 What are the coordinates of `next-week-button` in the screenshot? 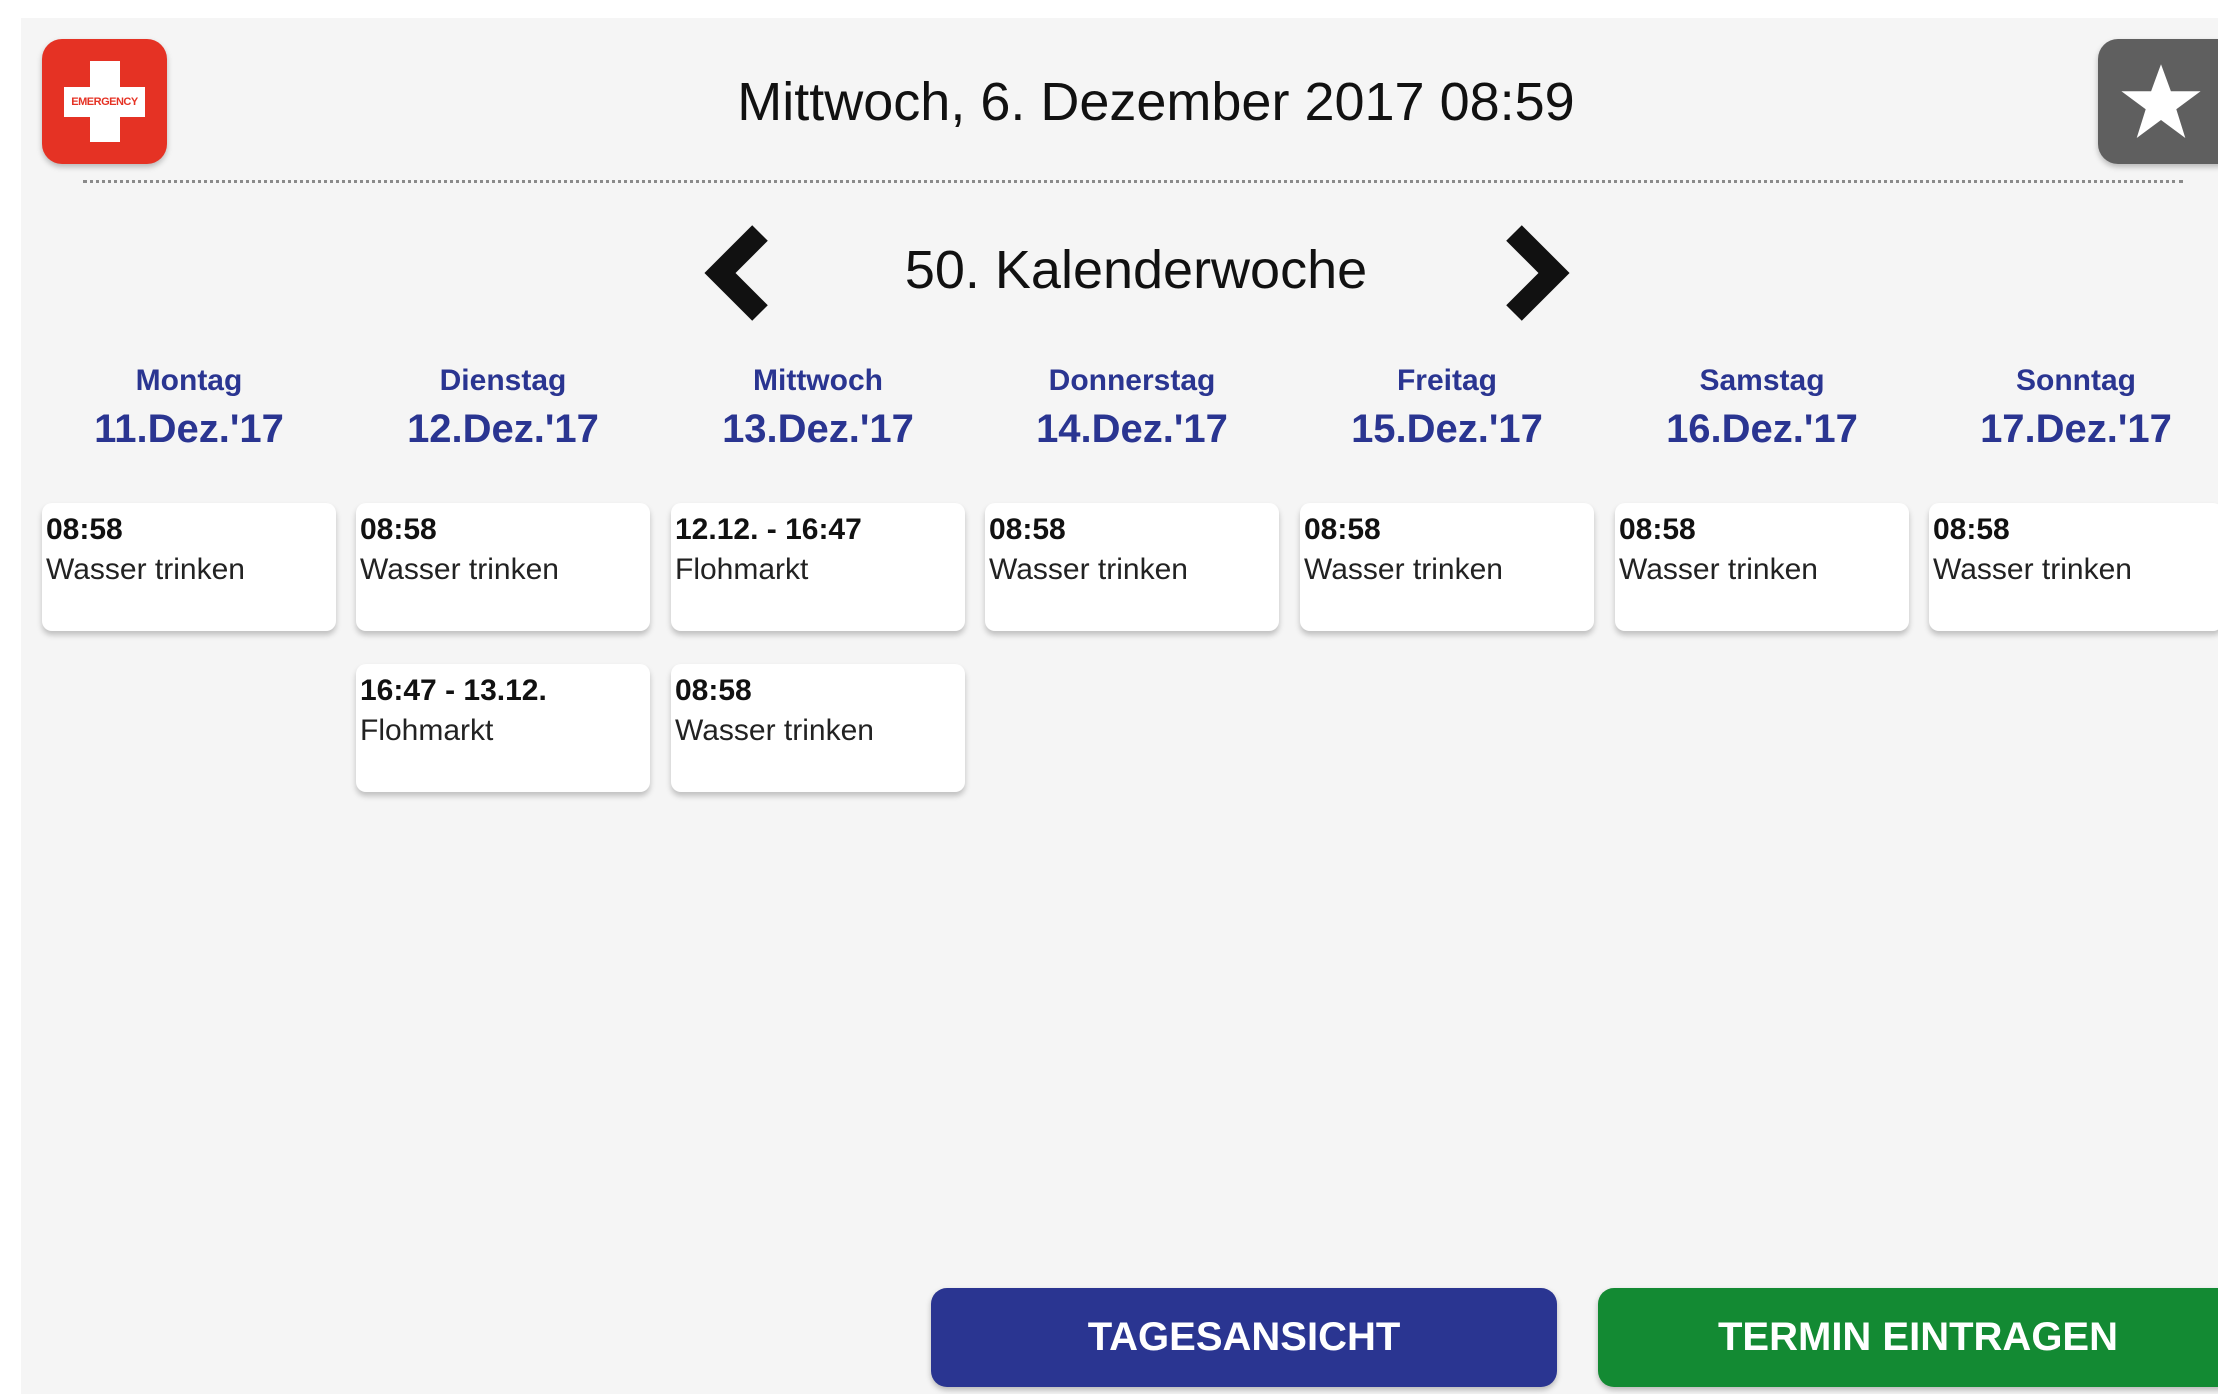 It's located at (1536, 273).